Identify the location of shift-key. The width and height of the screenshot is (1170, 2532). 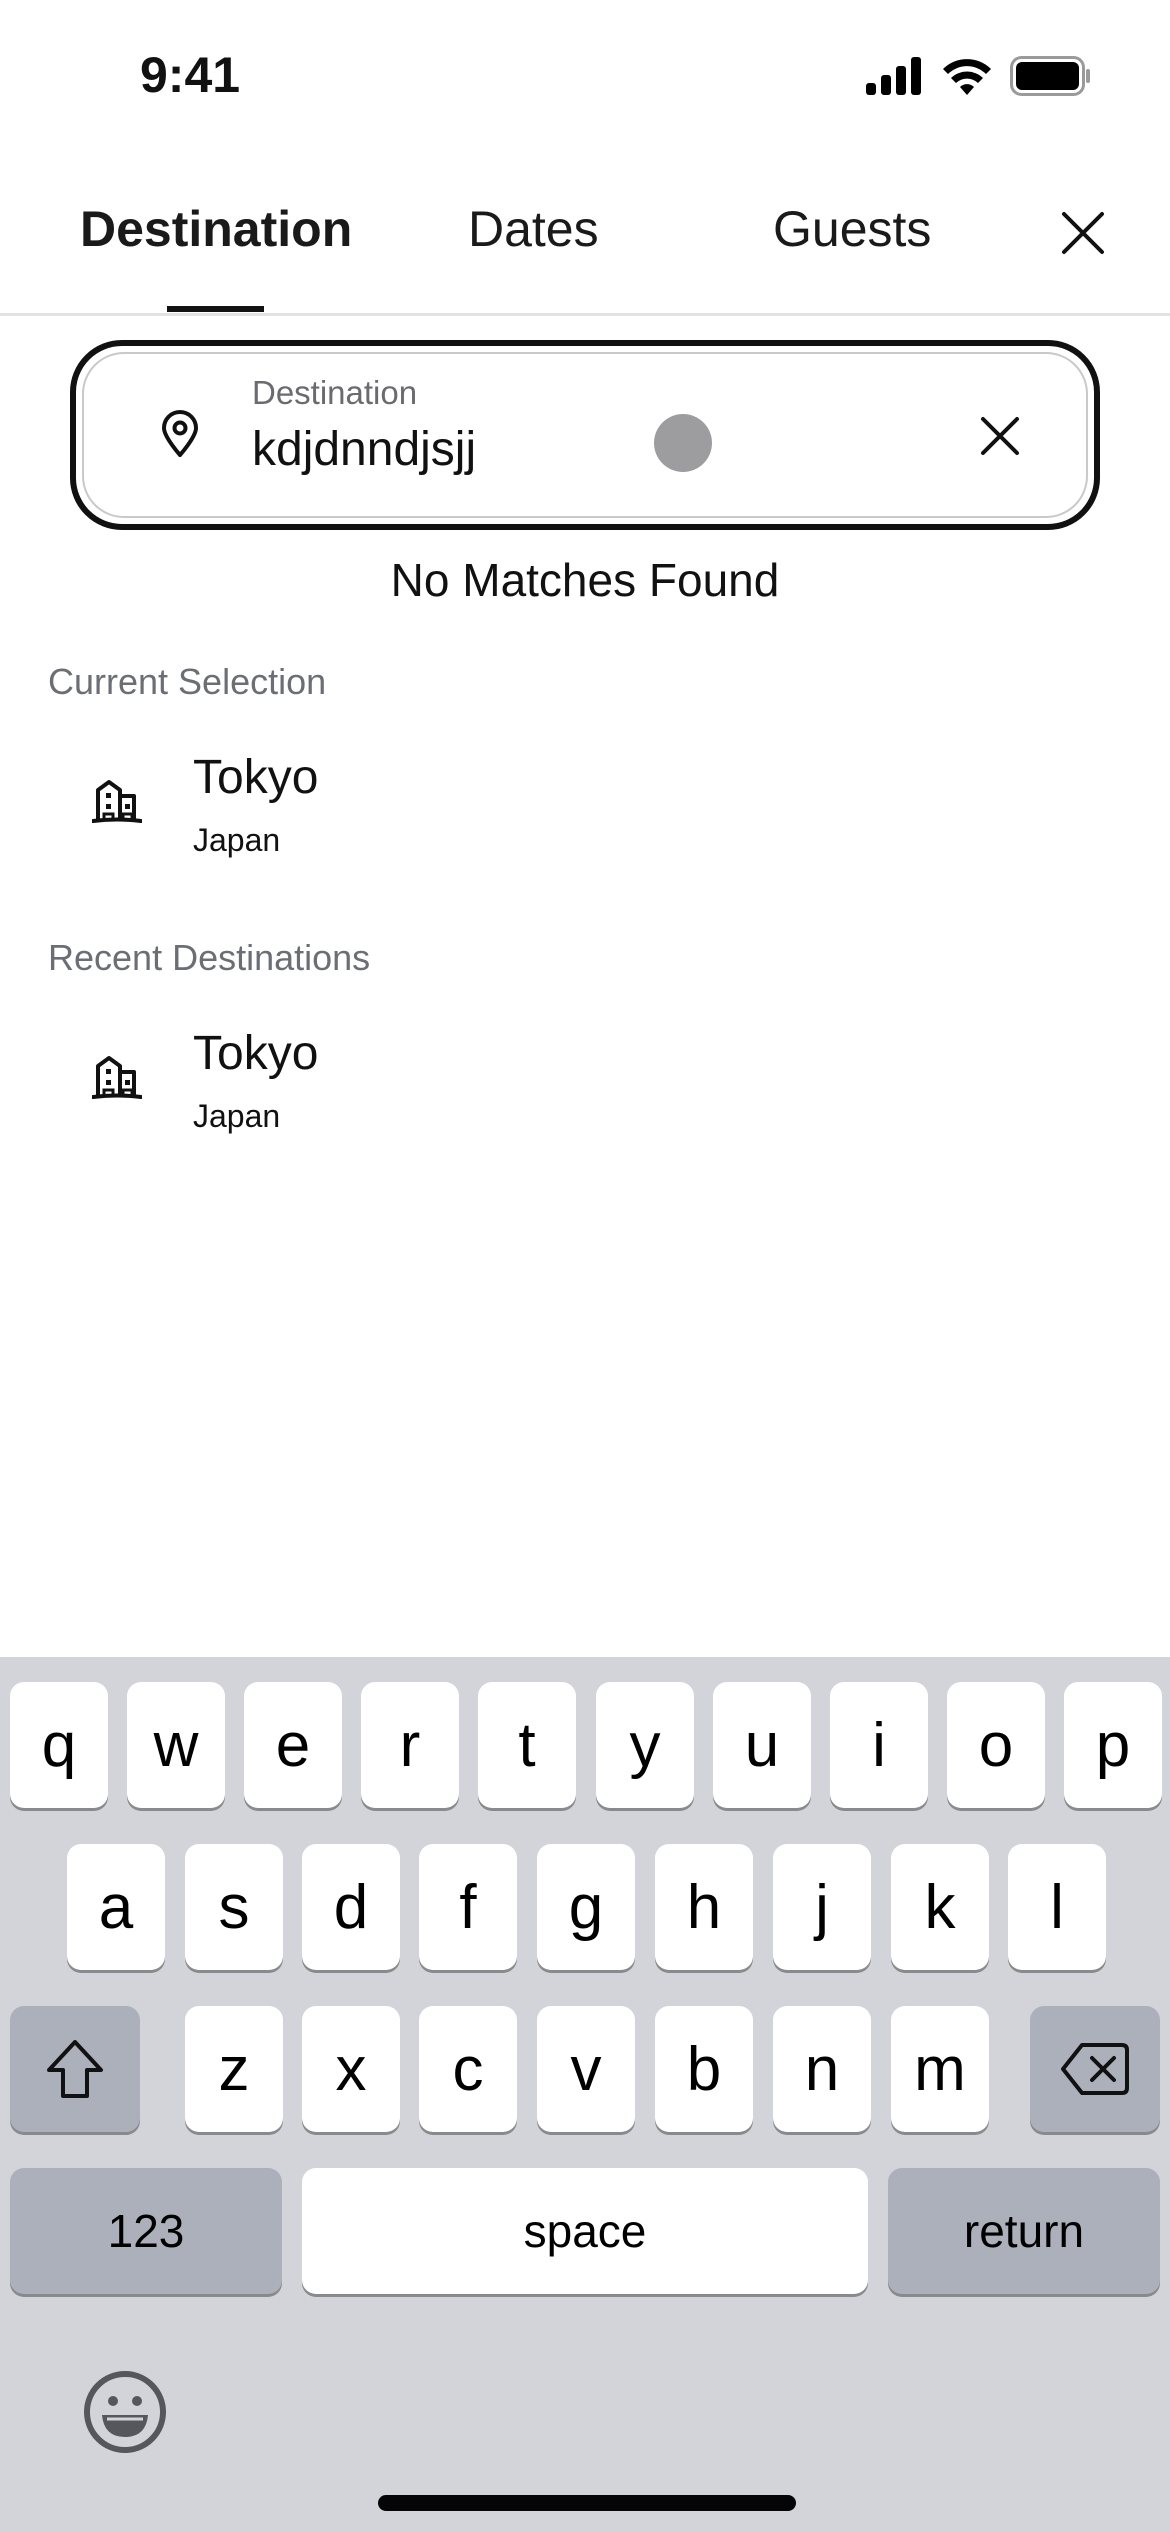
(75, 2069).